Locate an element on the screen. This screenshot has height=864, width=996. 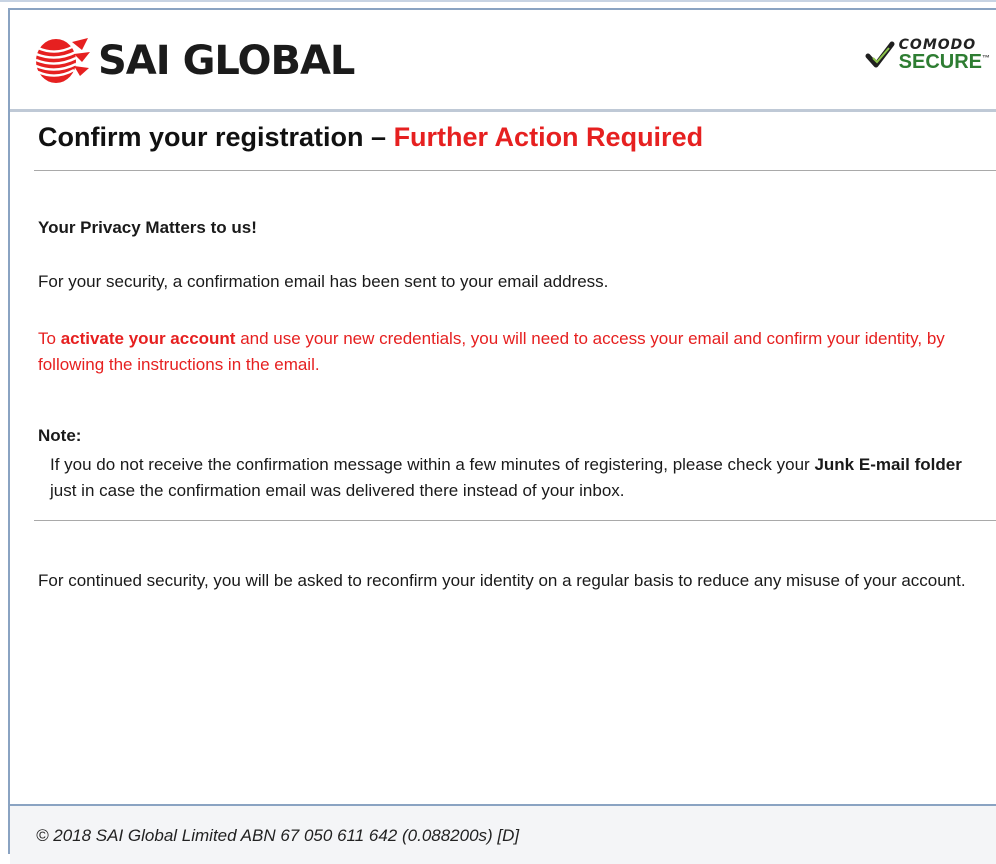
comodo-secure-badge: COMODO SECURE™ is located at coordinates (927, 55).